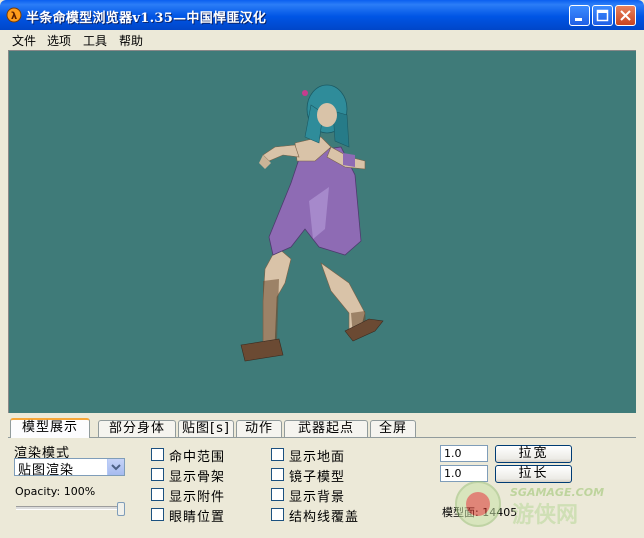 This screenshot has height=538, width=644. I want to click on tab-fullscreen: 全屏, so click(393, 428).